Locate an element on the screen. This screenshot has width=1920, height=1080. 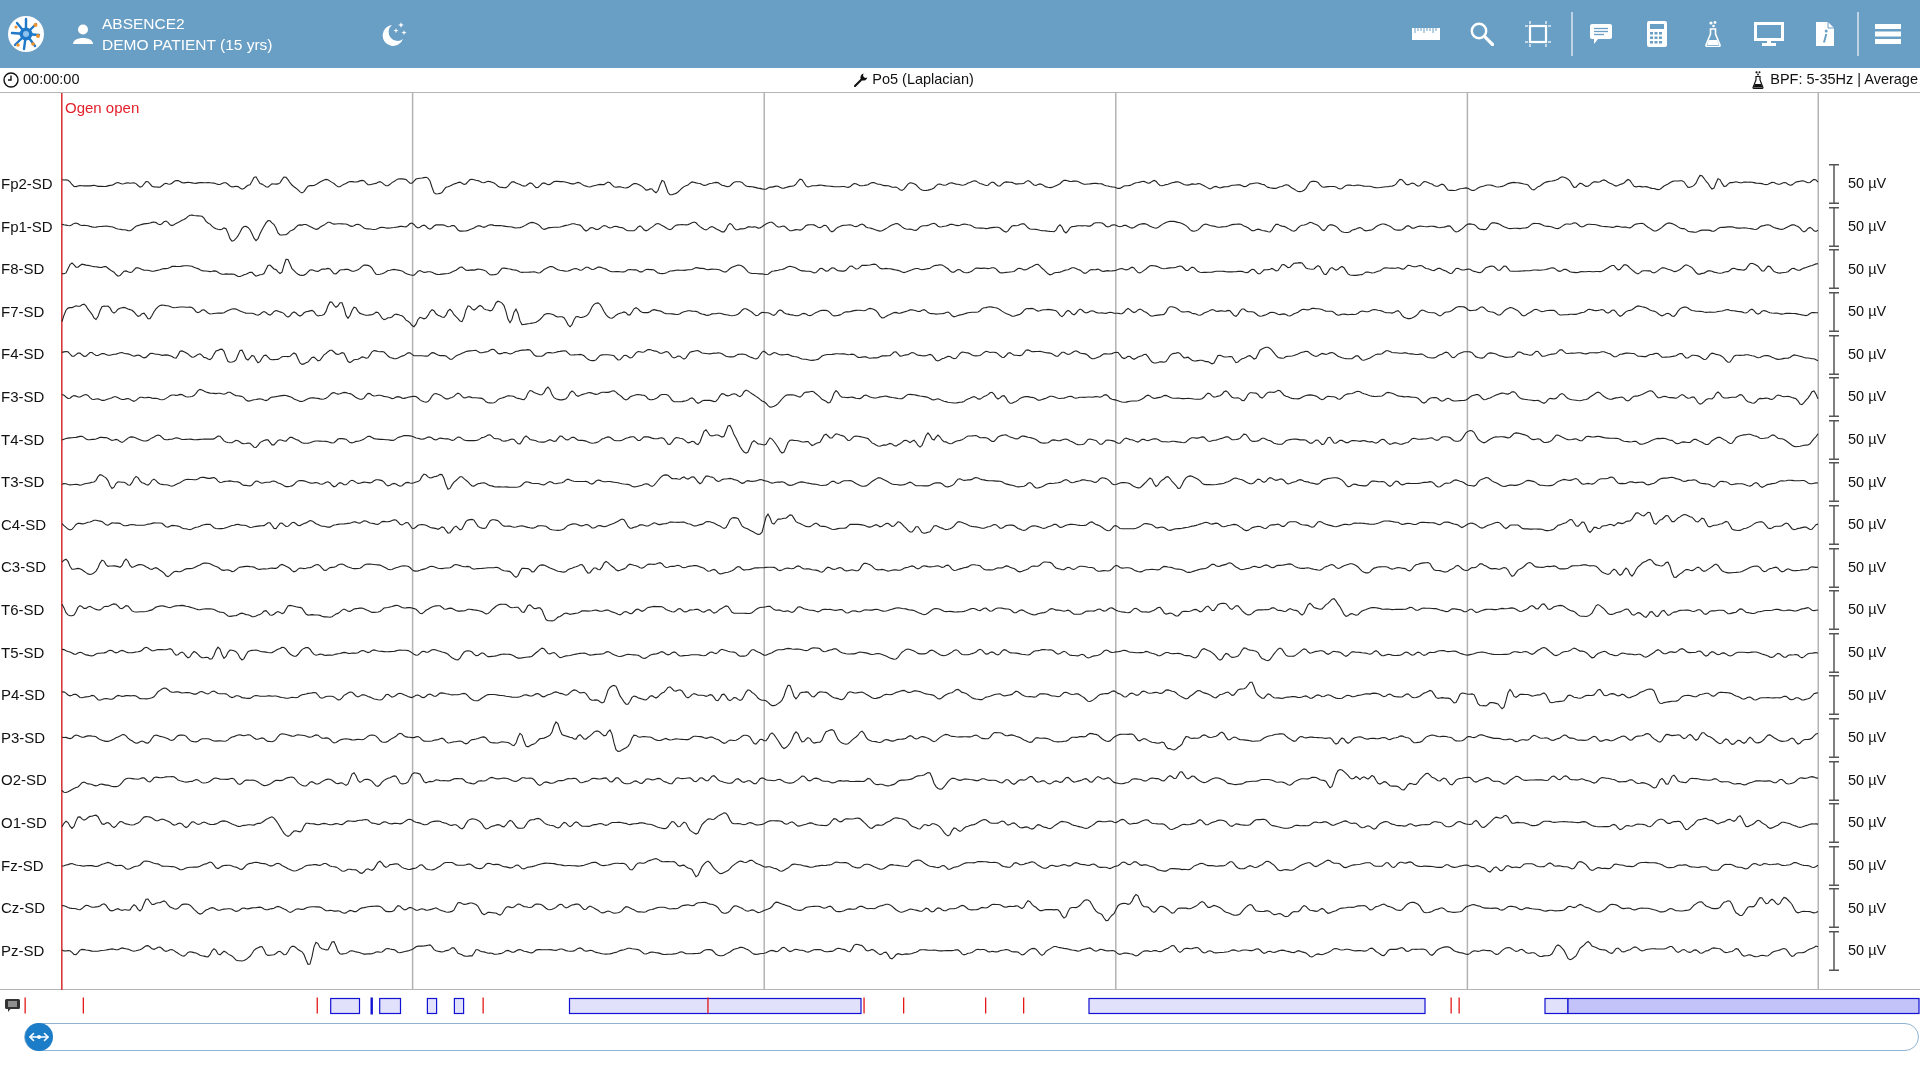
channel-label: Cz-SD is located at coordinates (23, 908).